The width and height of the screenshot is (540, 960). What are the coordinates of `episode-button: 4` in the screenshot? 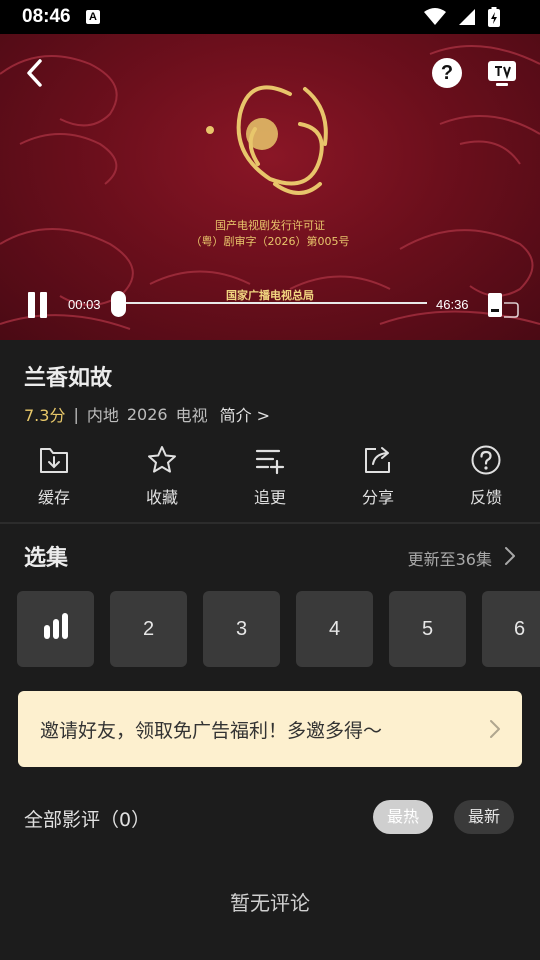 It's located at (334, 629).